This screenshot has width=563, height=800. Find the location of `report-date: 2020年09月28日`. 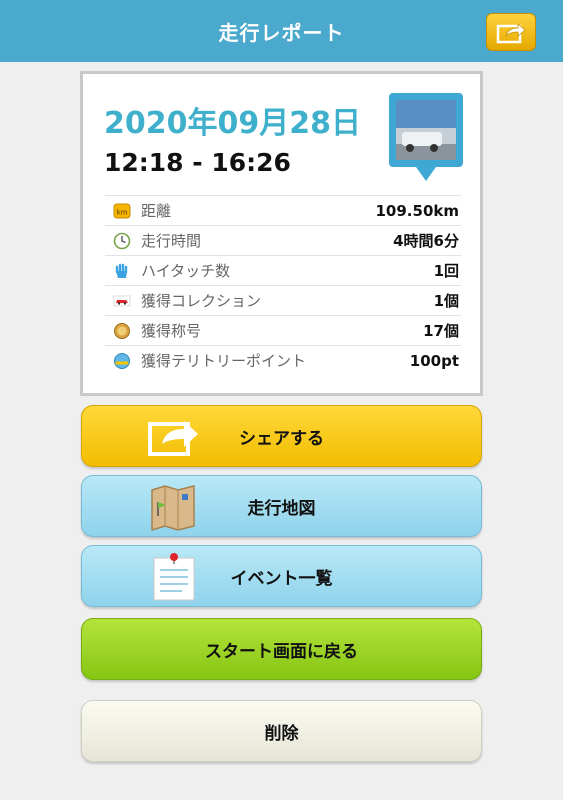

report-date: 2020年09月28日 is located at coordinates (232, 123).